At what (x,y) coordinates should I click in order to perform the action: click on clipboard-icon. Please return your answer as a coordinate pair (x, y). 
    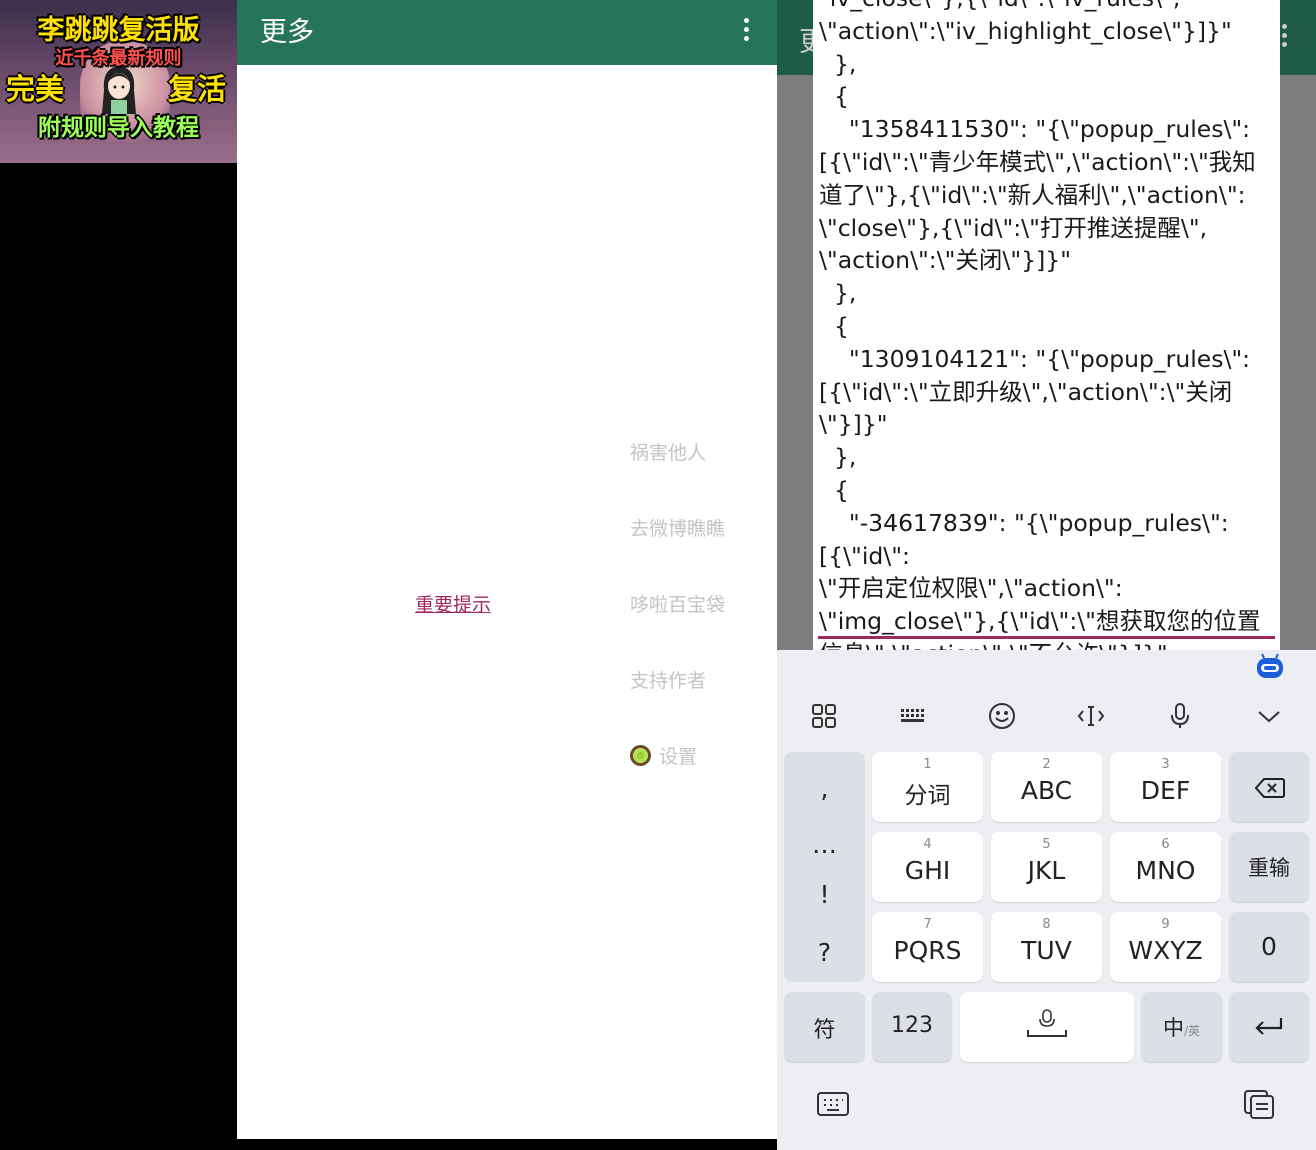
    Looking at the image, I should click on (1259, 1104).